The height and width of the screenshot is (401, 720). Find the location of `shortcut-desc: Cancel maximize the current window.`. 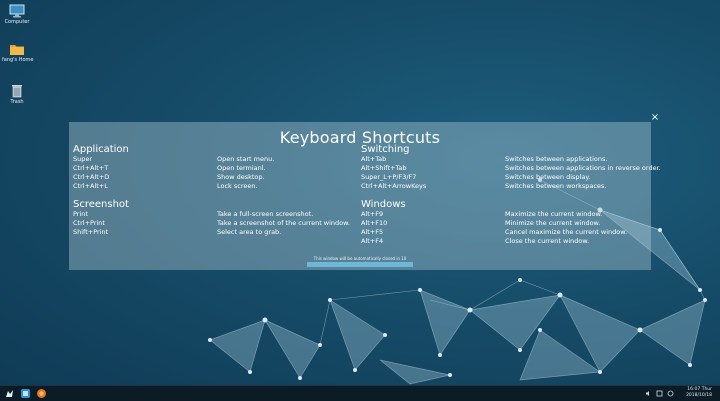

shortcut-desc: Cancel maximize the current window. is located at coordinates (566, 232).